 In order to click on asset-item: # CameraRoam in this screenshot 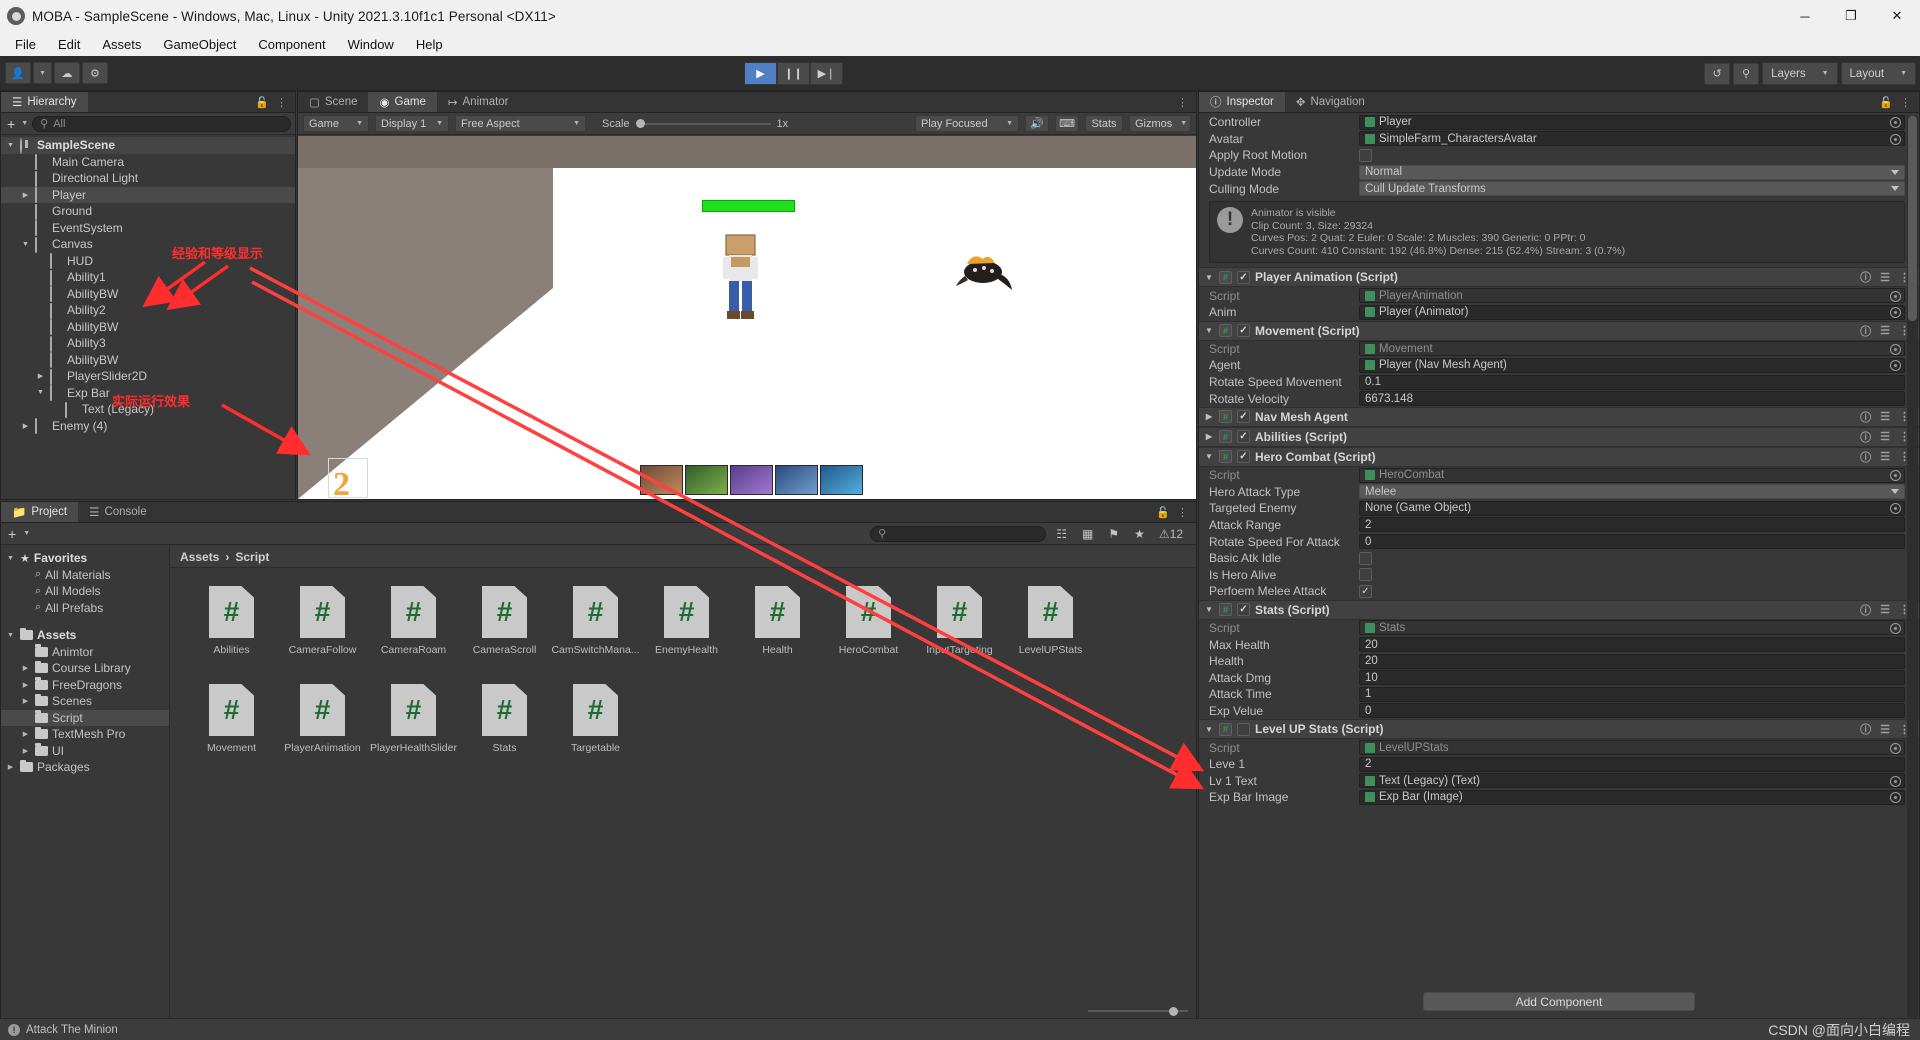, I will do `click(413, 621)`.